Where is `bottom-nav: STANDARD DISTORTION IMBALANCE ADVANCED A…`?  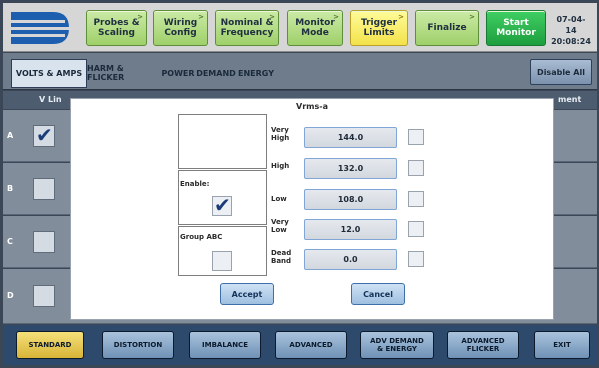
bottom-nav: STANDARD DISTORTION IMBALANCE ADVANCED A… is located at coordinates (300, 345).